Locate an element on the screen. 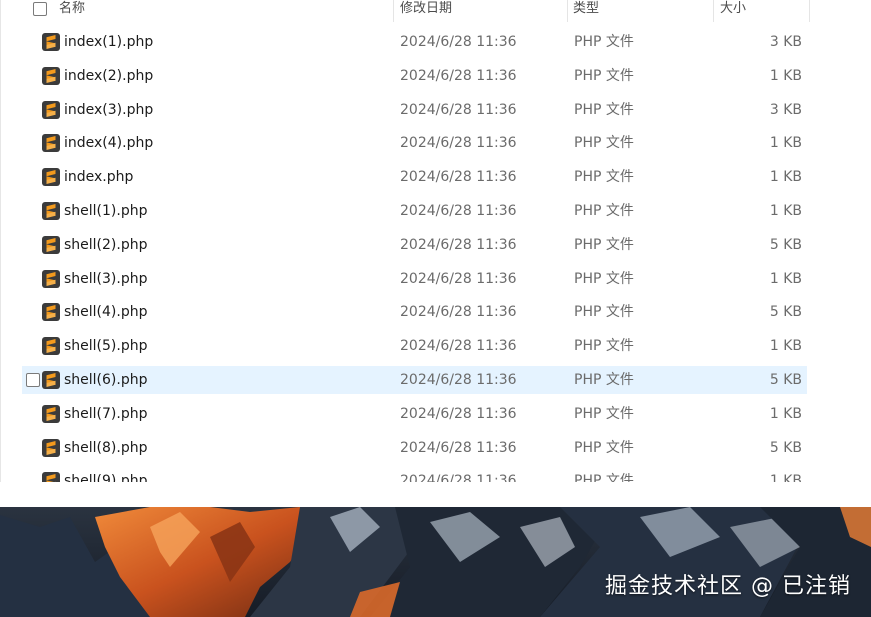 Image resolution: width=871 pixels, height=617 pixels. file-row: index(4).php 2024/6/28 11:36 PHP 文件 1 KB is located at coordinates (414, 143).